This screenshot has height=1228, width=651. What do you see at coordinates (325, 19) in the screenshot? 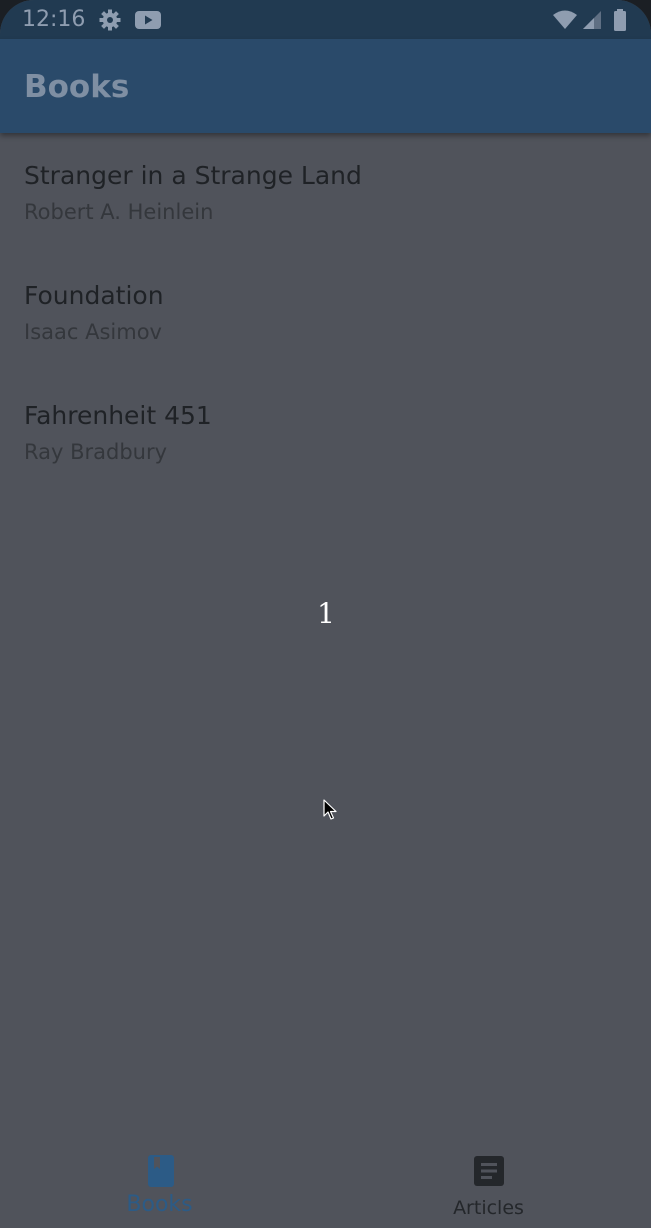
I see `status-bar: 12:16` at bounding box center [325, 19].